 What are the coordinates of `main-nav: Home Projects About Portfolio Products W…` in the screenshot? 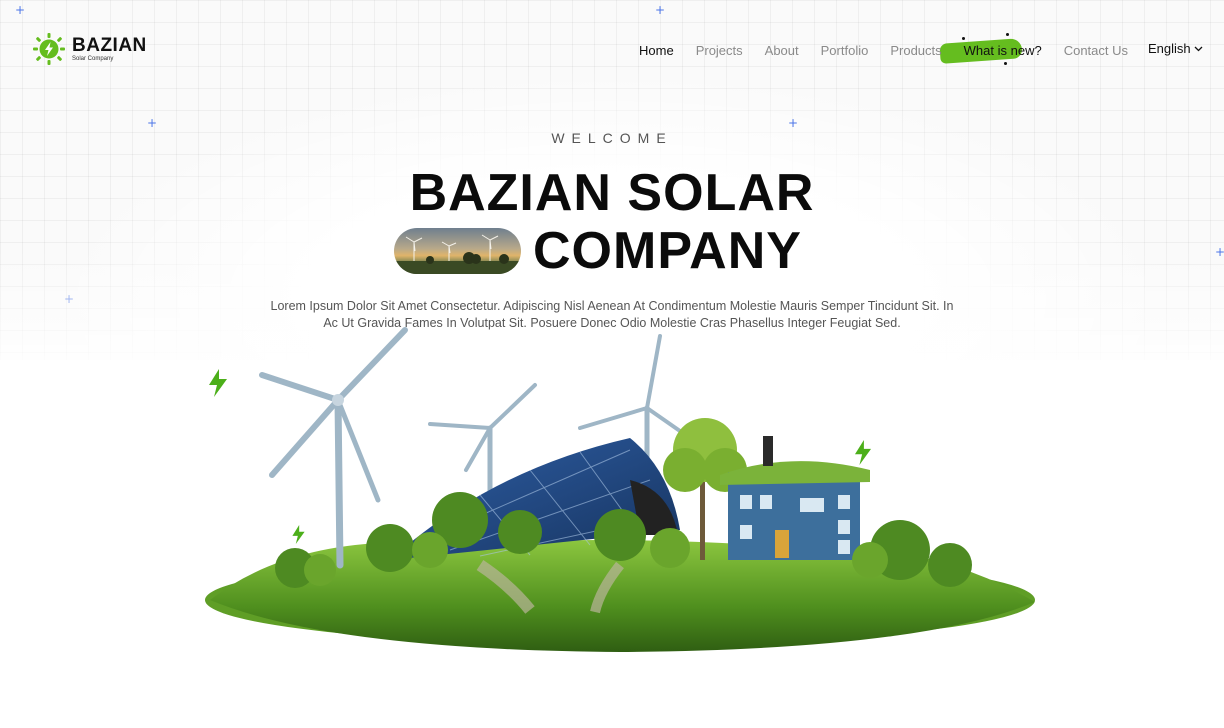 It's located at (894, 50).